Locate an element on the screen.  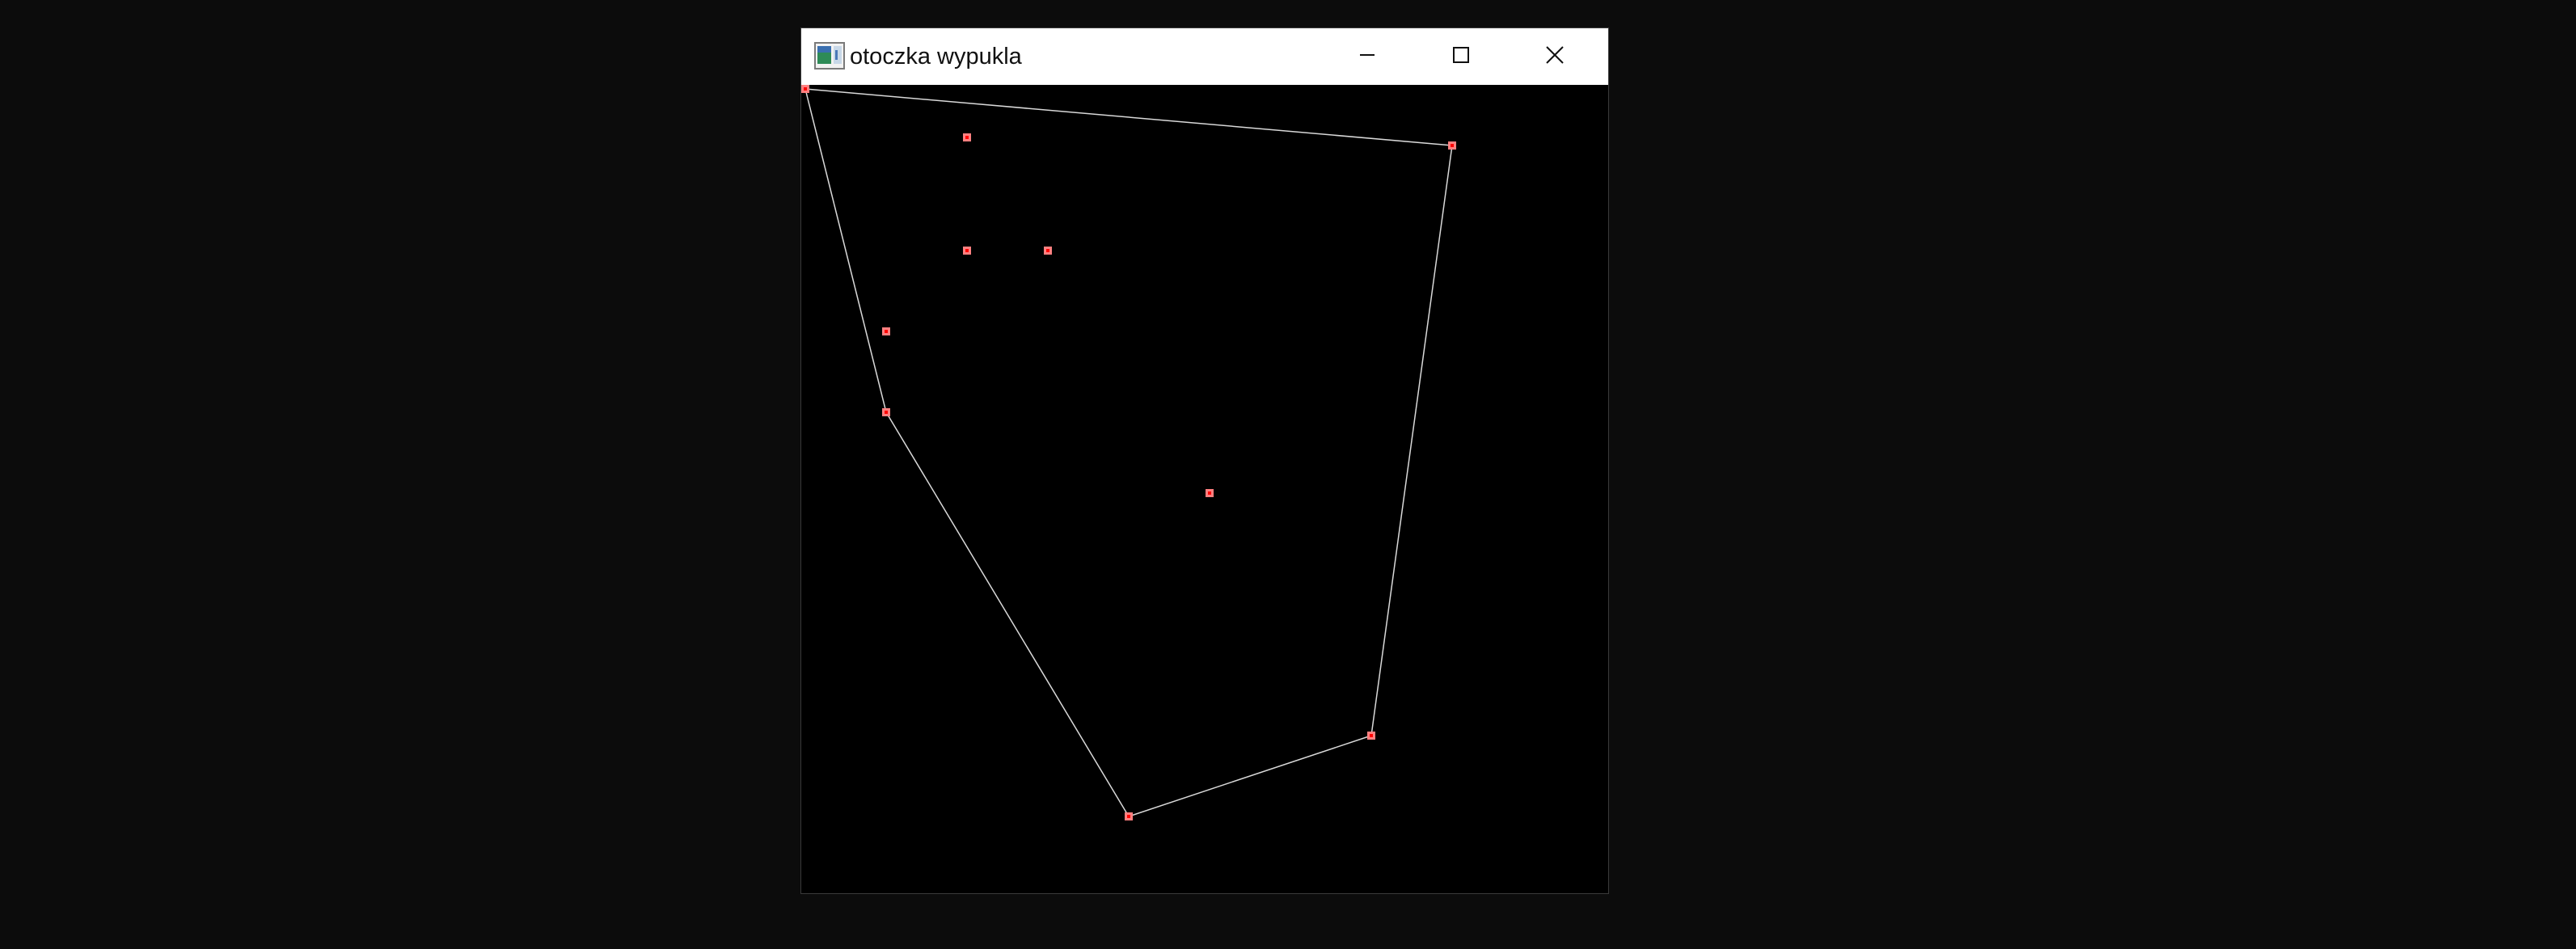
maximize-icon is located at coordinates (1461, 56).